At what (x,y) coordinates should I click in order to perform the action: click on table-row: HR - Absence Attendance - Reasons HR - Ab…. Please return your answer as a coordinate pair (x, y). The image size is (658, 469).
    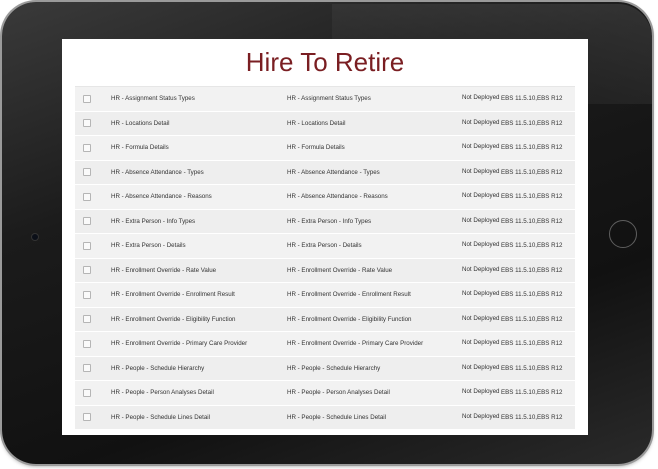
    Looking at the image, I should click on (325, 197).